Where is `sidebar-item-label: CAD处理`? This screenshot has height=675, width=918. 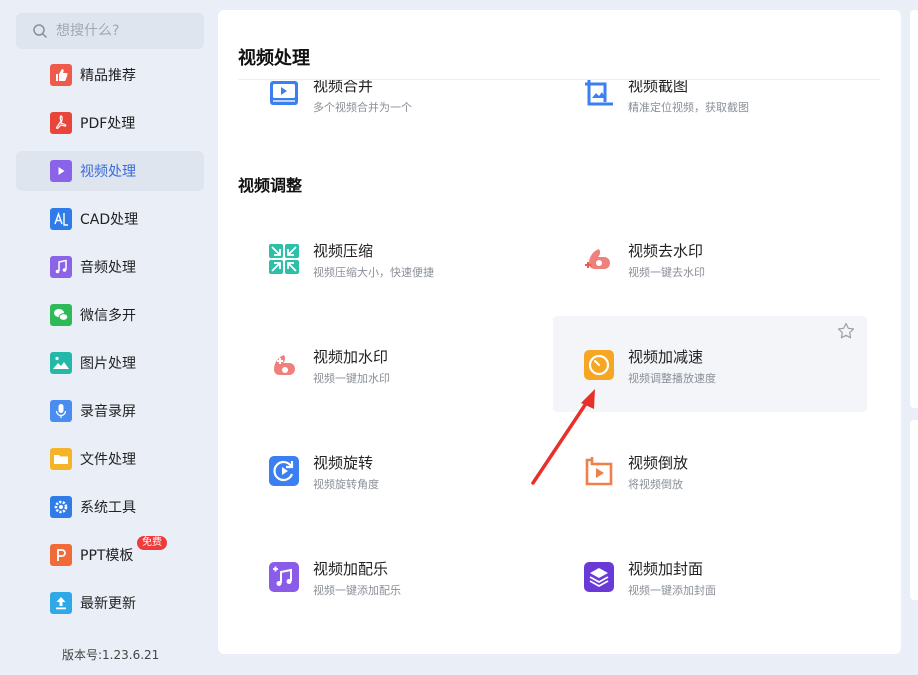 sidebar-item-label: CAD处理 is located at coordinates (109, 220).